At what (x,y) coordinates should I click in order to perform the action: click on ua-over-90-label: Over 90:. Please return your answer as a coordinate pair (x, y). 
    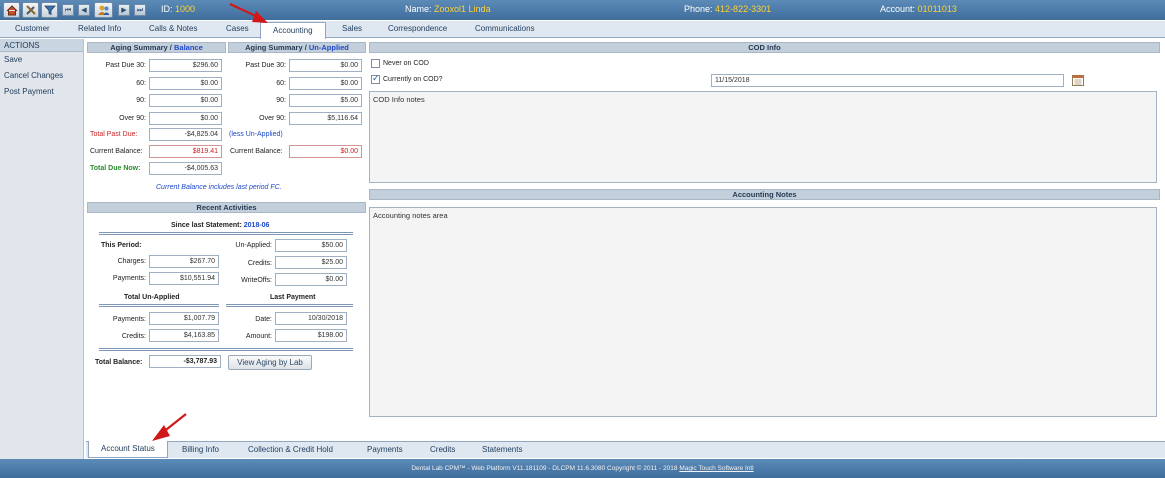
    Looking at the image, I should click on (272, 118).